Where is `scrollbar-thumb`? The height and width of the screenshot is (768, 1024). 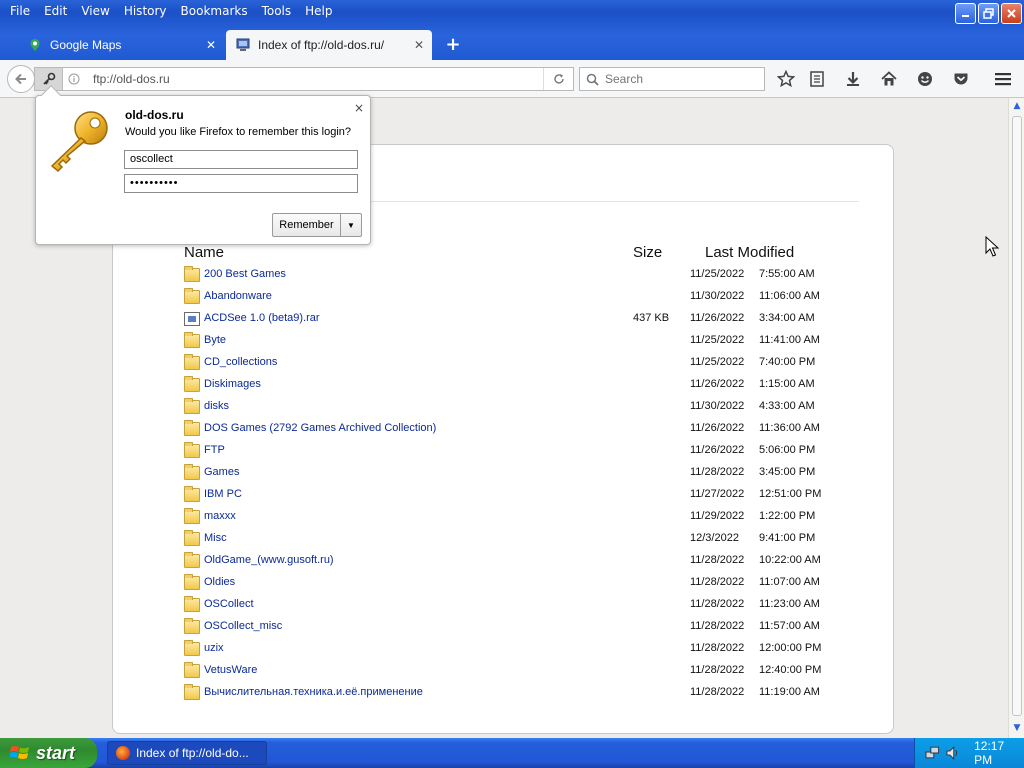
scrollbar-thumb is located at coordinates (1017, 416).